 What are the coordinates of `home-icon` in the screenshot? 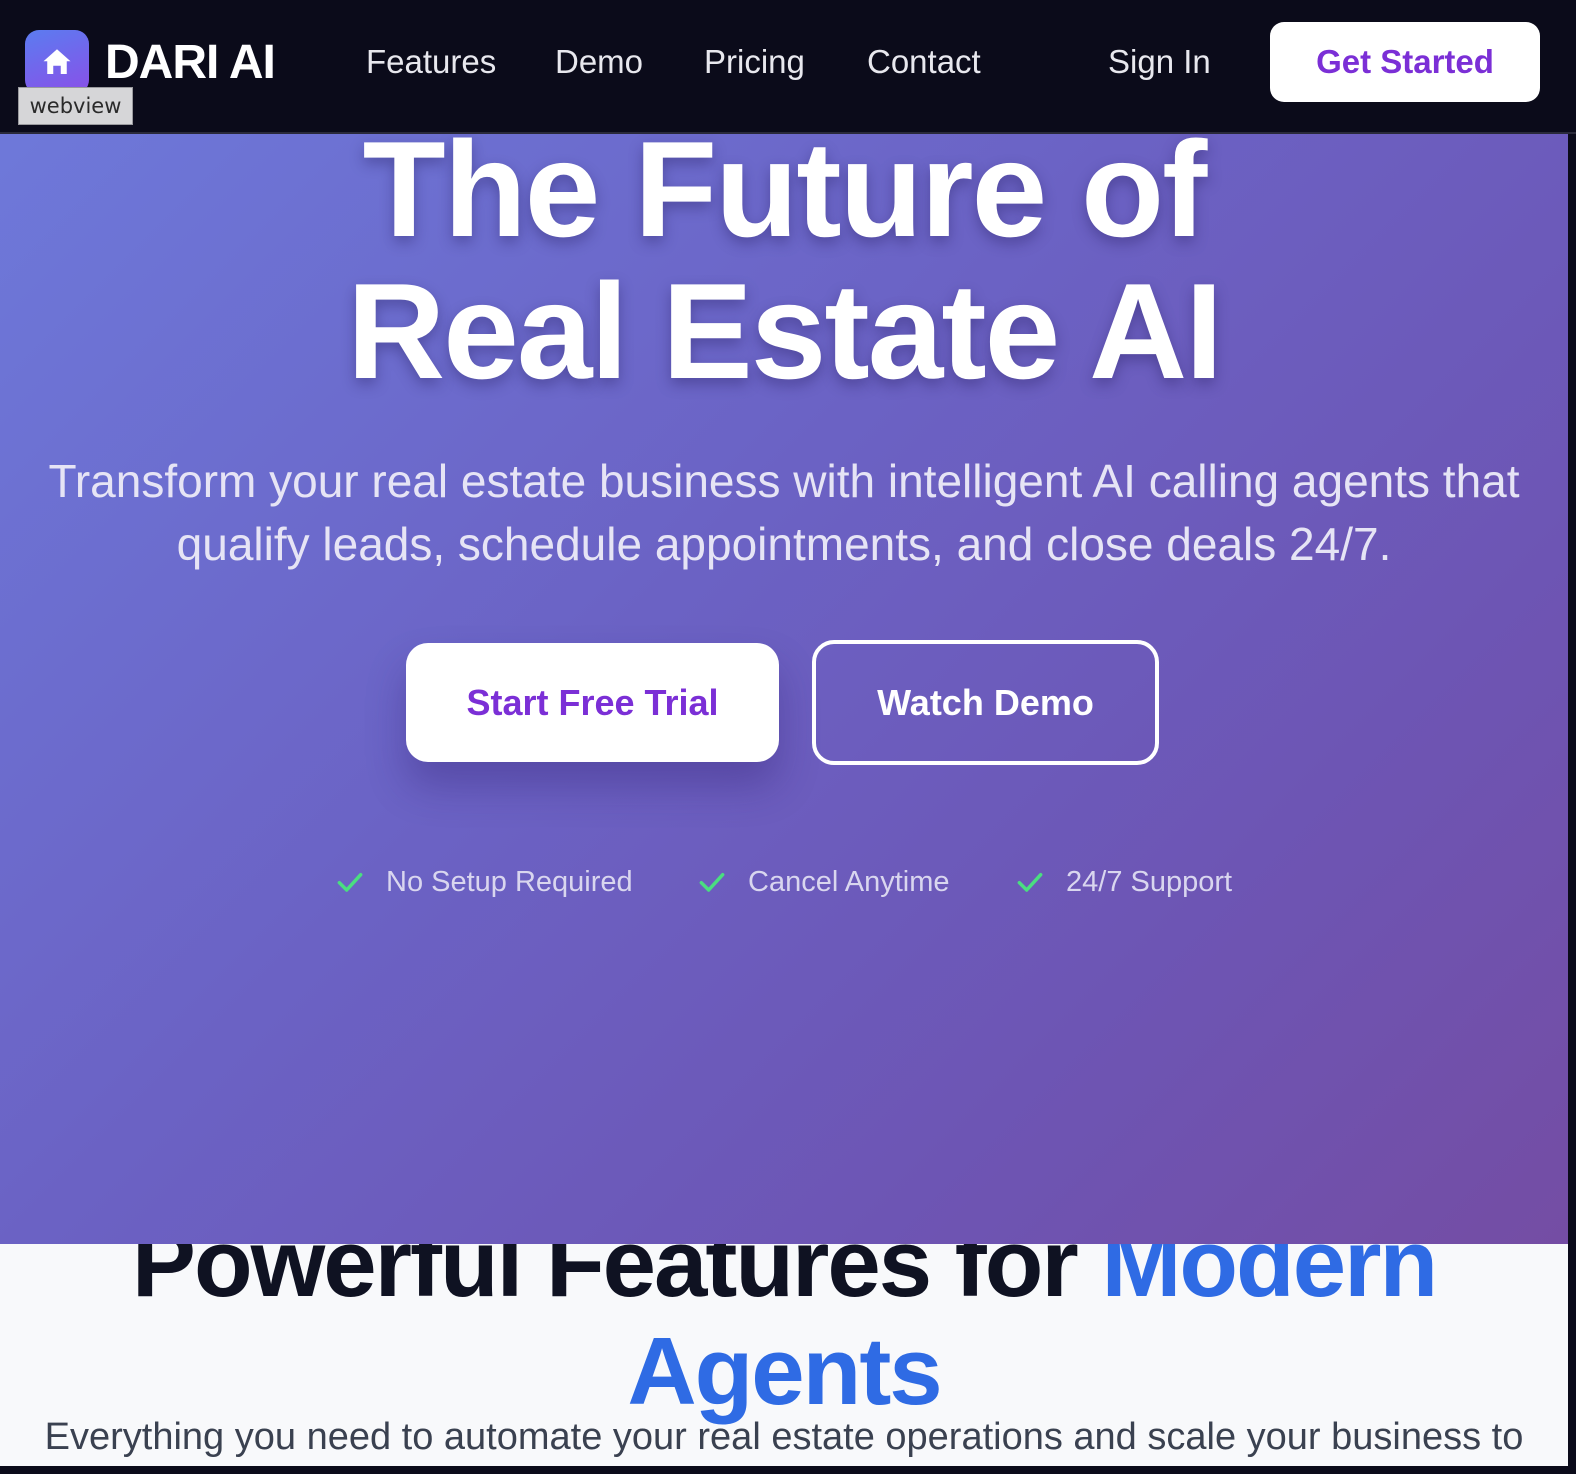 It's located at (57, 61).